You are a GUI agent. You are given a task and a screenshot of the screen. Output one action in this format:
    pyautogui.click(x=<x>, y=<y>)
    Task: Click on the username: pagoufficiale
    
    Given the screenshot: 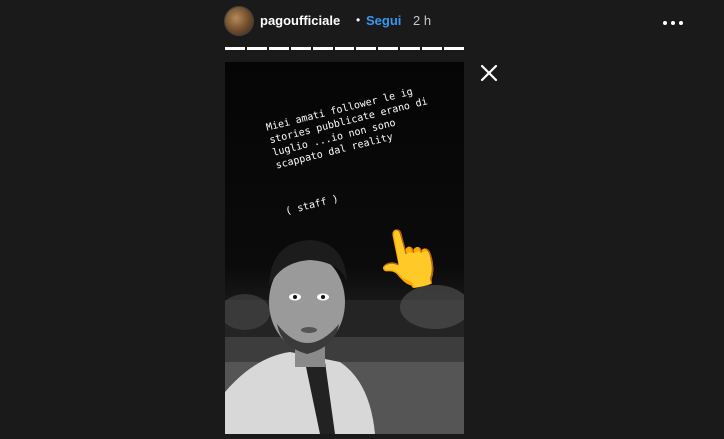 What is the action you would take?
    pyautogui.click(x=300, y=20)
    